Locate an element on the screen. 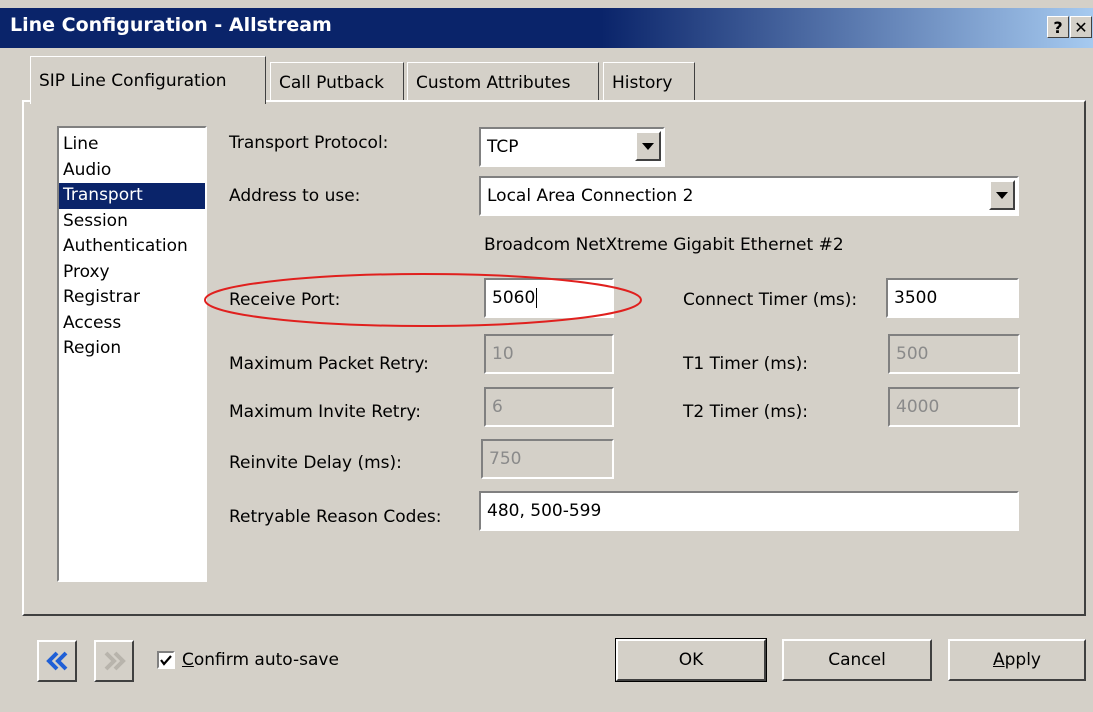 This screenshot has height=712, width=1093. transport-protocol-select: TCP is located at coordinates (572, 147).